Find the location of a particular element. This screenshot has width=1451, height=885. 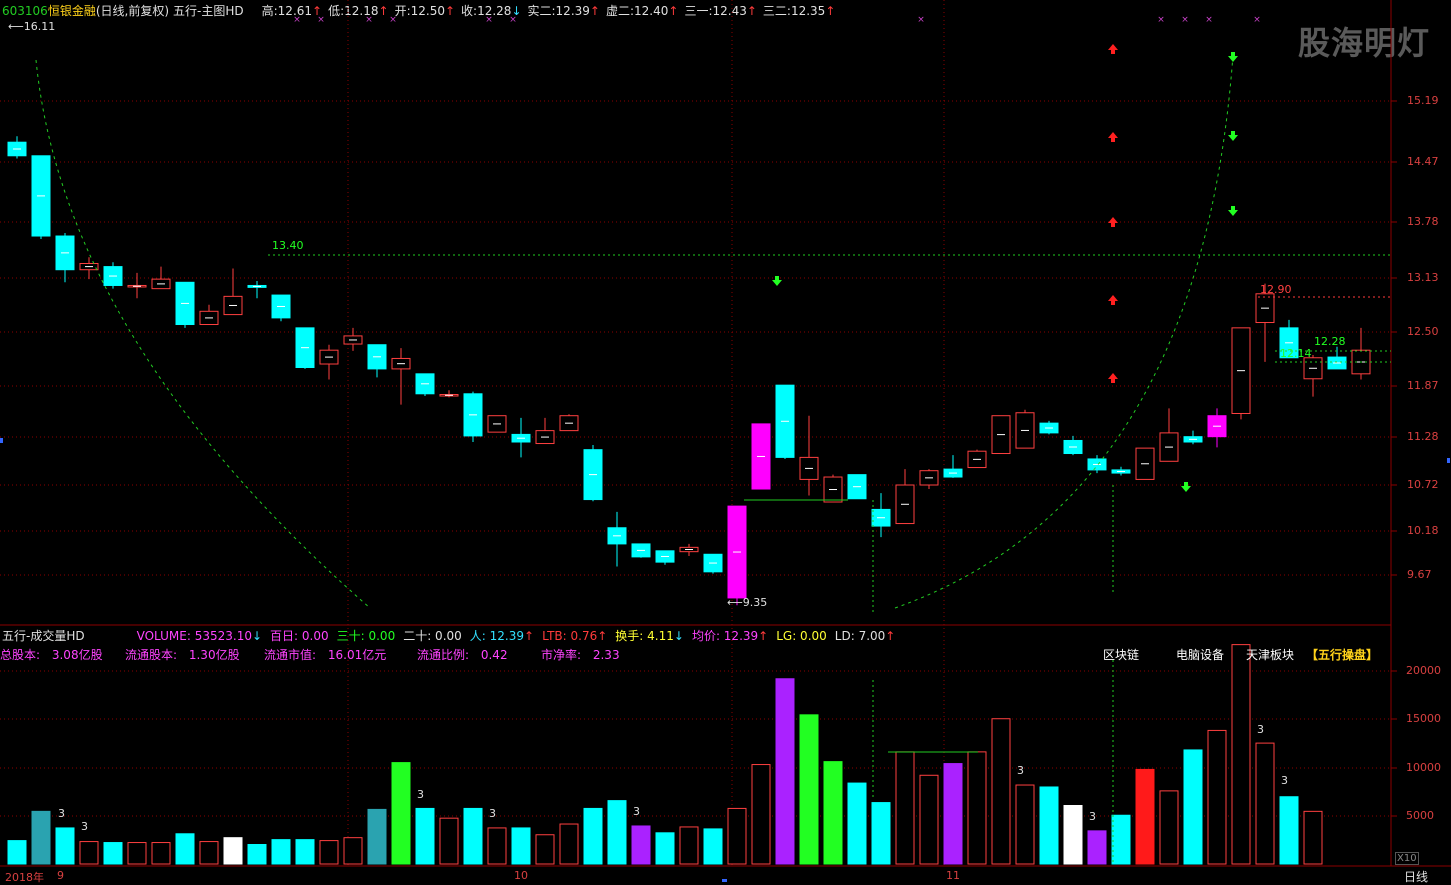

volume-value-7: 均价: 12.39↑ is located at coordinates (730, 636).